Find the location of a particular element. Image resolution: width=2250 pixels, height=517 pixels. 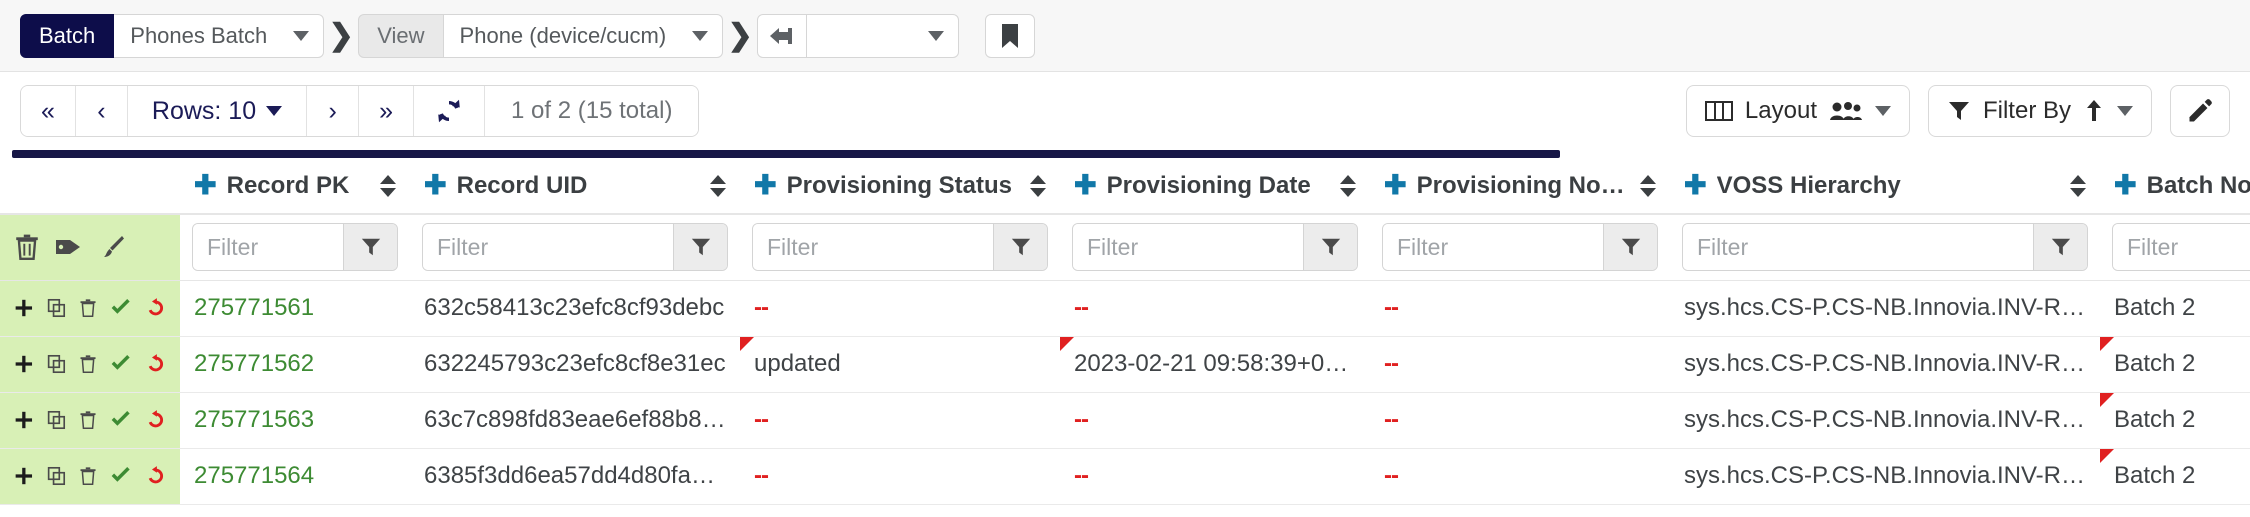

blank-select is located at coordinates (883, 35).